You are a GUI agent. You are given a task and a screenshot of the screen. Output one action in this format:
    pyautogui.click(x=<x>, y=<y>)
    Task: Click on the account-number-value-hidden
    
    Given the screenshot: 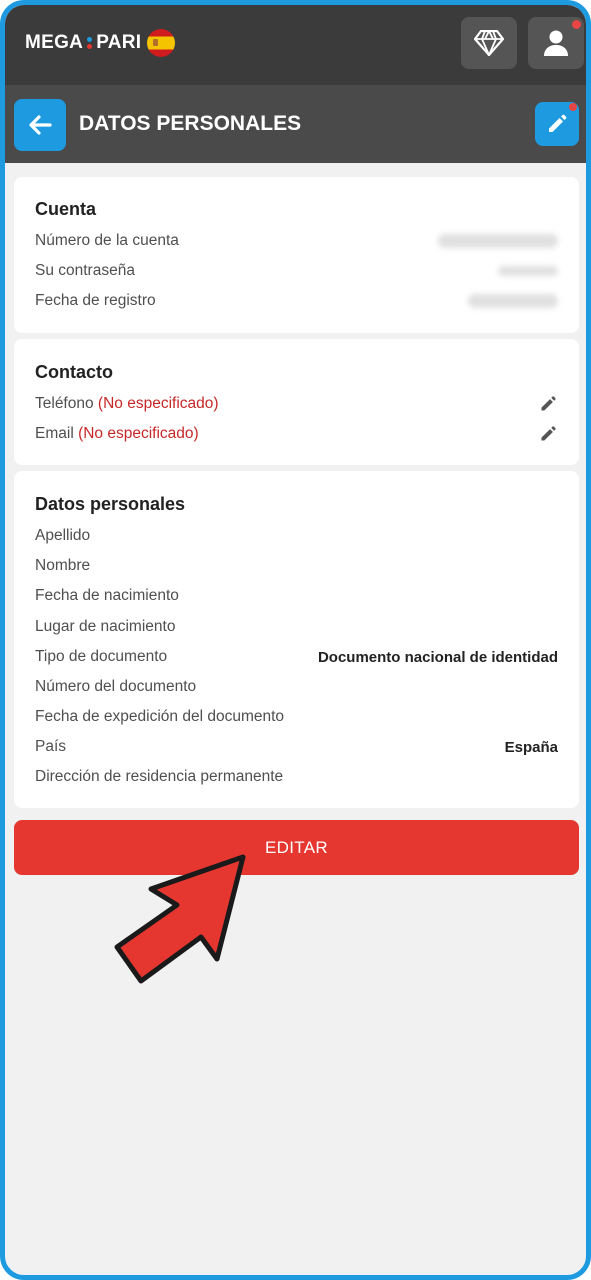 What is the action you would take?
    pyautogui.click(x=498, y=241)
    